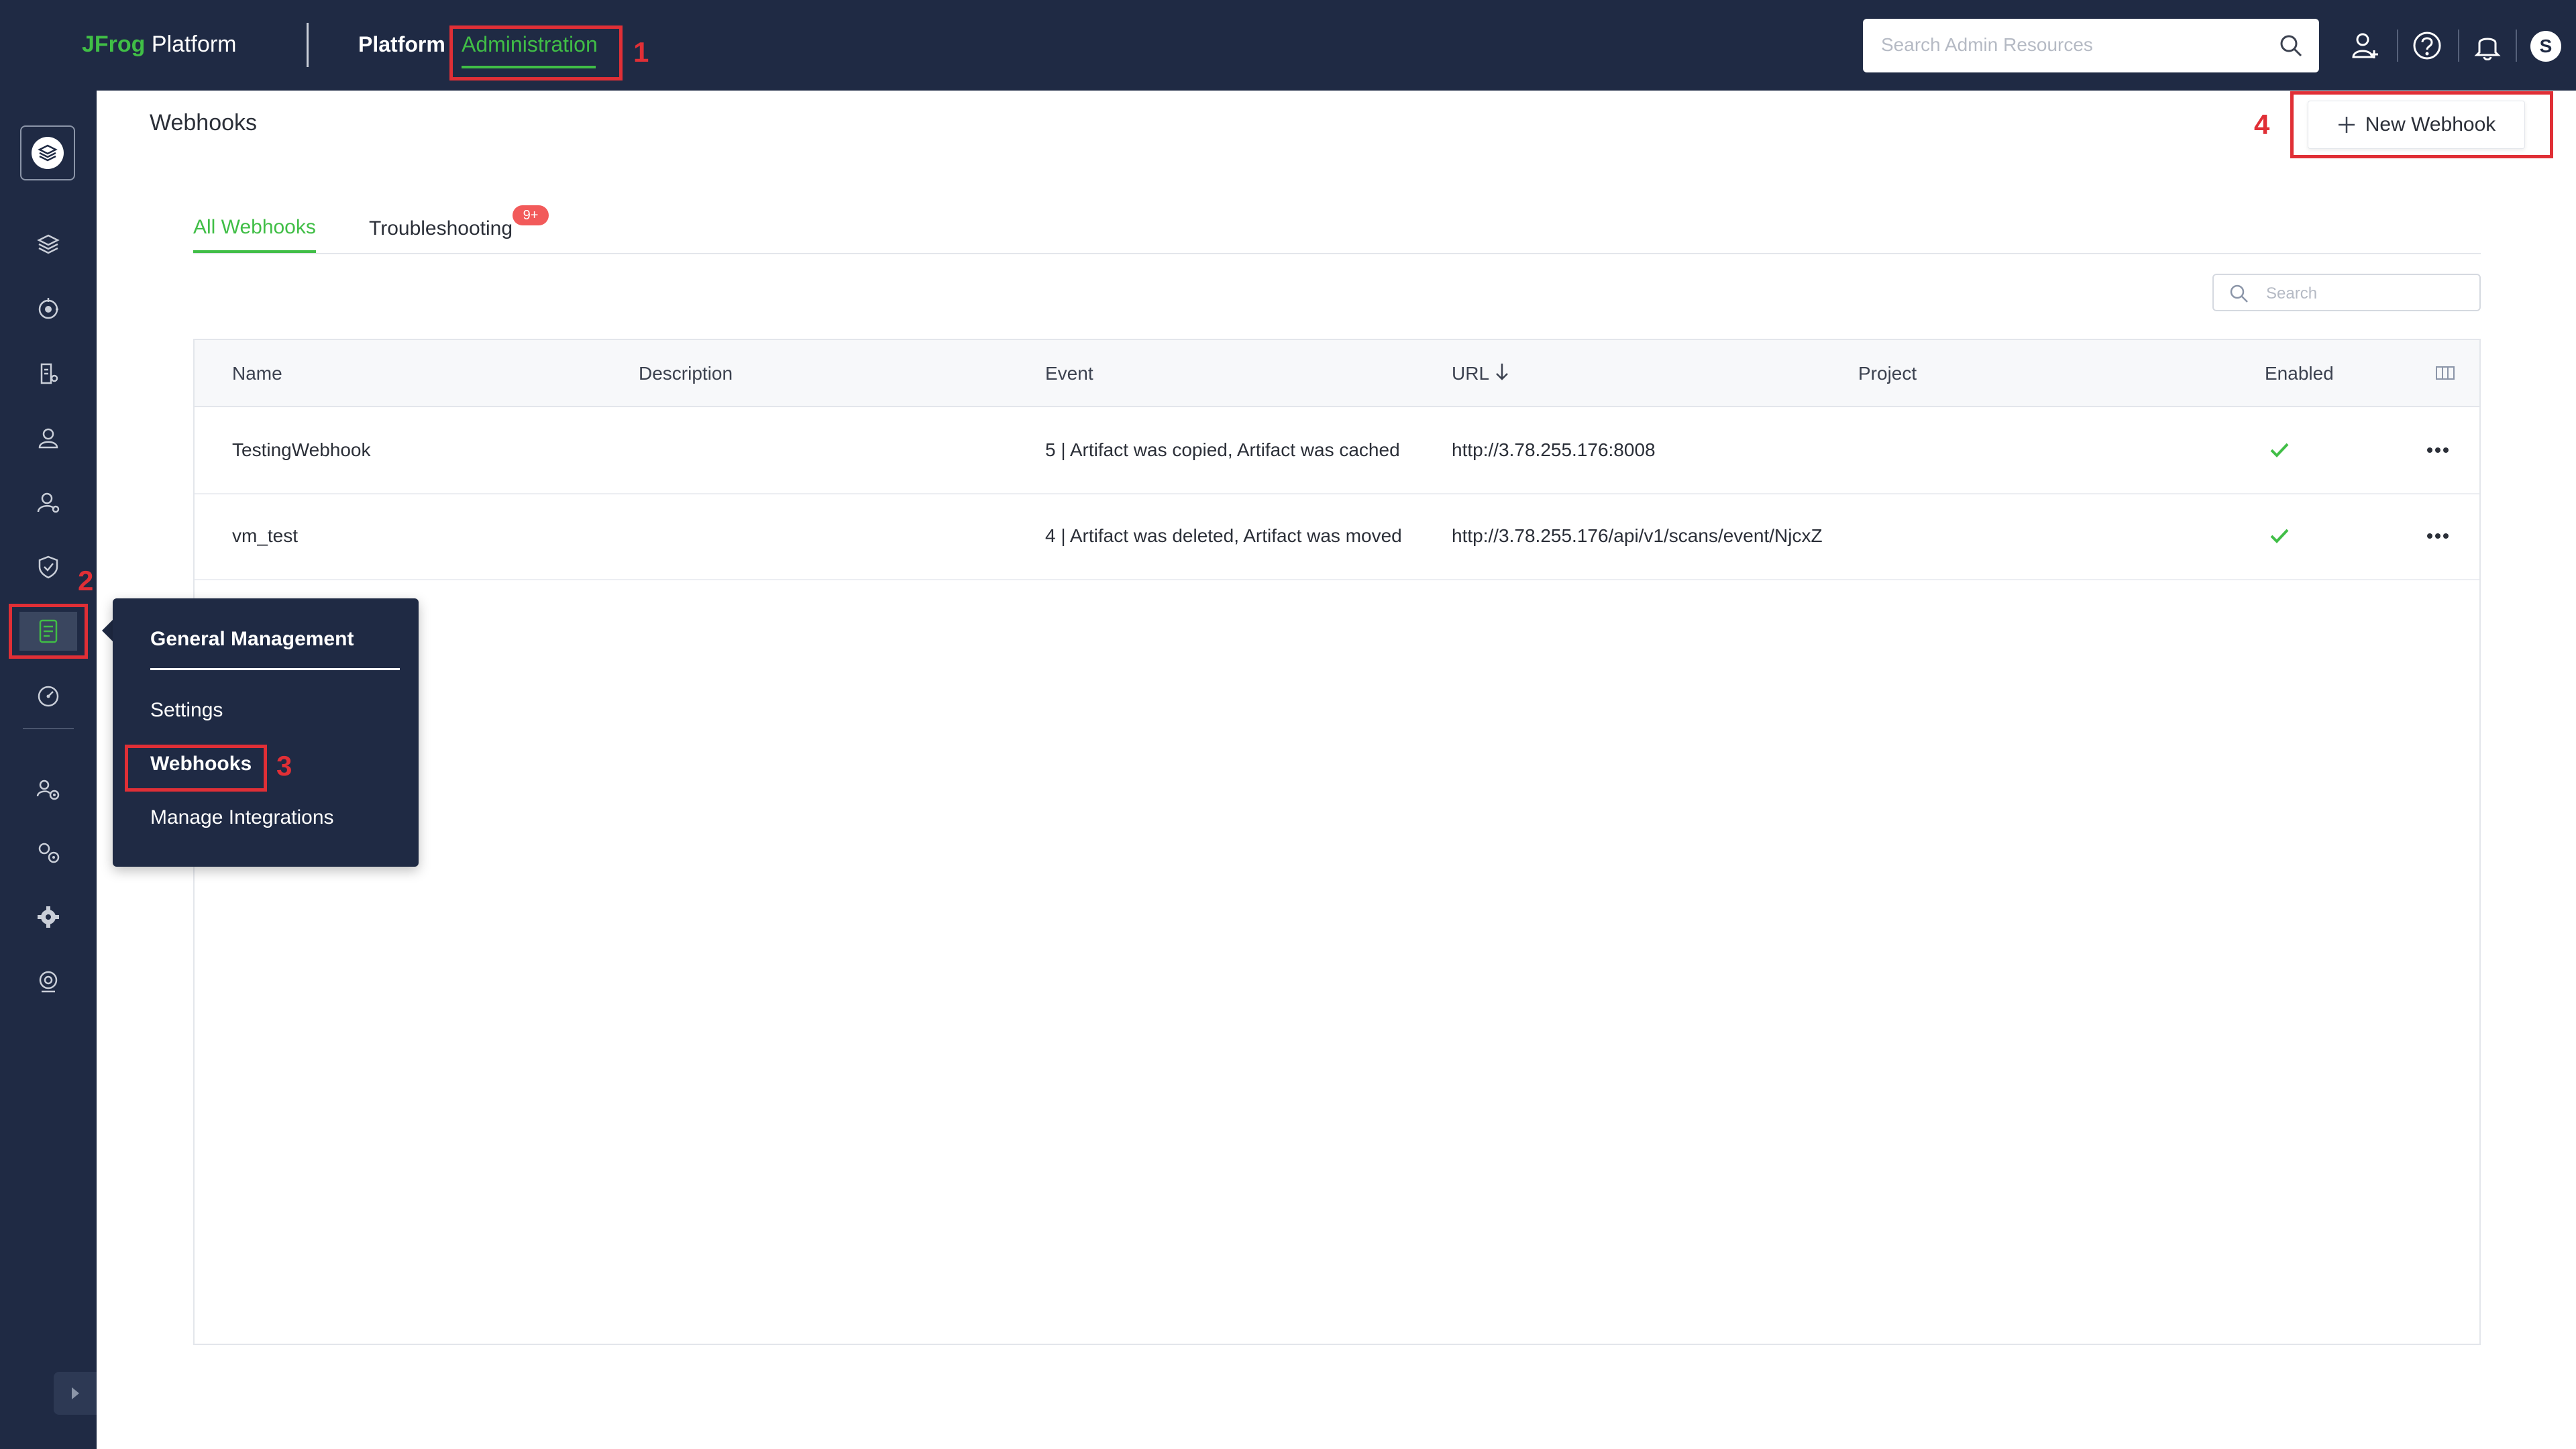 This screenshot has height=1449, width=2576. I want to click on add-user-icon, so click(2365, 45).